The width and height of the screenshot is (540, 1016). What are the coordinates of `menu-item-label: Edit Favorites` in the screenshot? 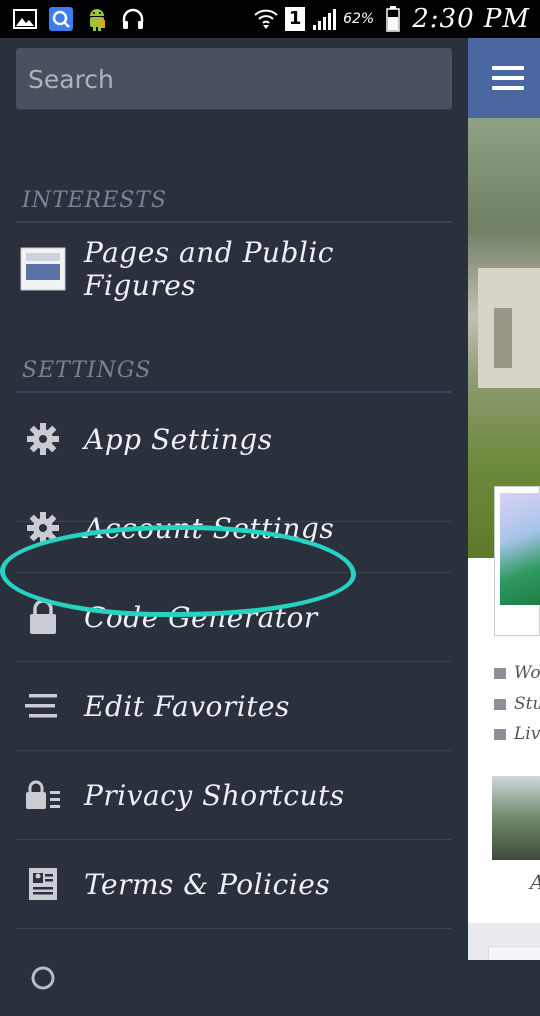 It's located at (187, 706).